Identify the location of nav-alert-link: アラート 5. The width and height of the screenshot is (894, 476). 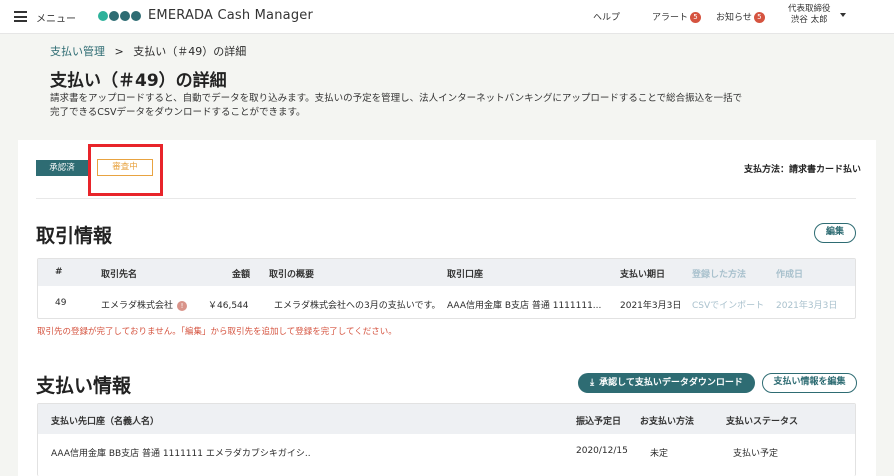
(677, 16).